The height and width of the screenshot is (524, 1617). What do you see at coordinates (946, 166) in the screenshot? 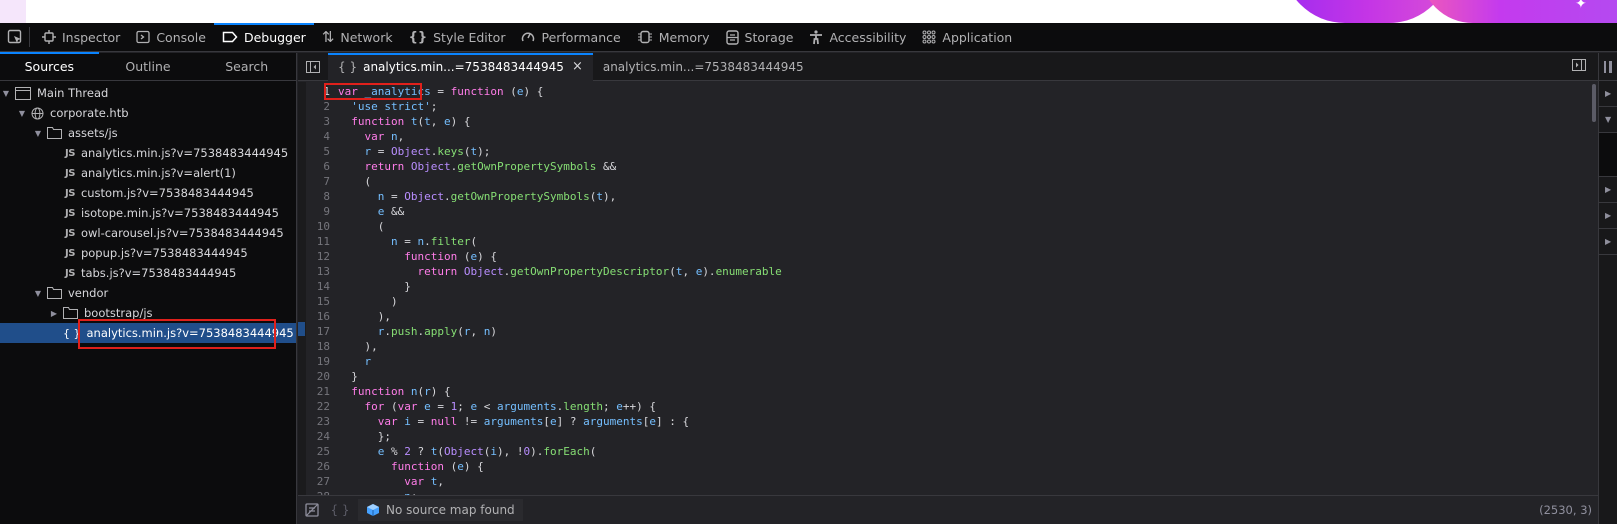
I see `code-line: 6 return Object.getOwnPropertySymbols &&` at bounding box center [946, 166].